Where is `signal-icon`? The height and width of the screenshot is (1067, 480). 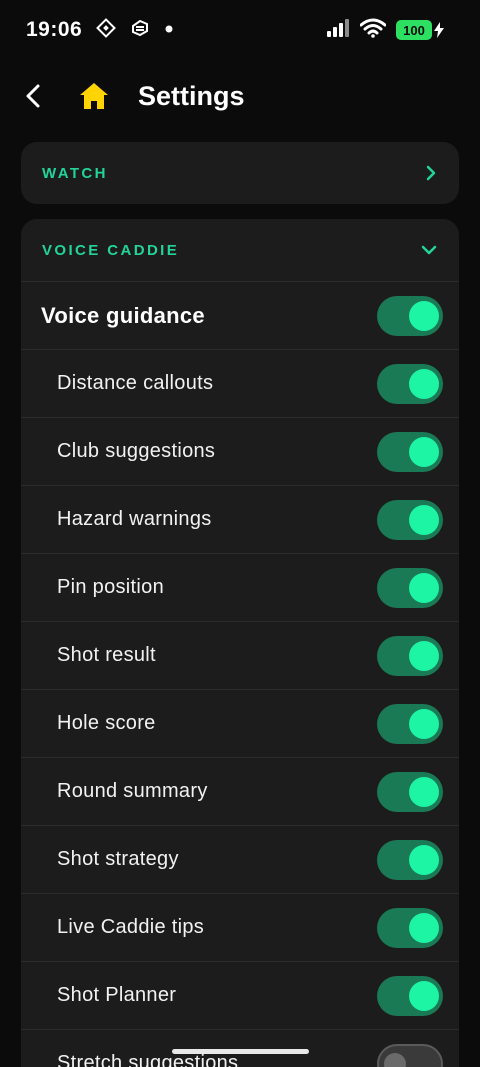
signal-icon is located at coordinates (338, 30).